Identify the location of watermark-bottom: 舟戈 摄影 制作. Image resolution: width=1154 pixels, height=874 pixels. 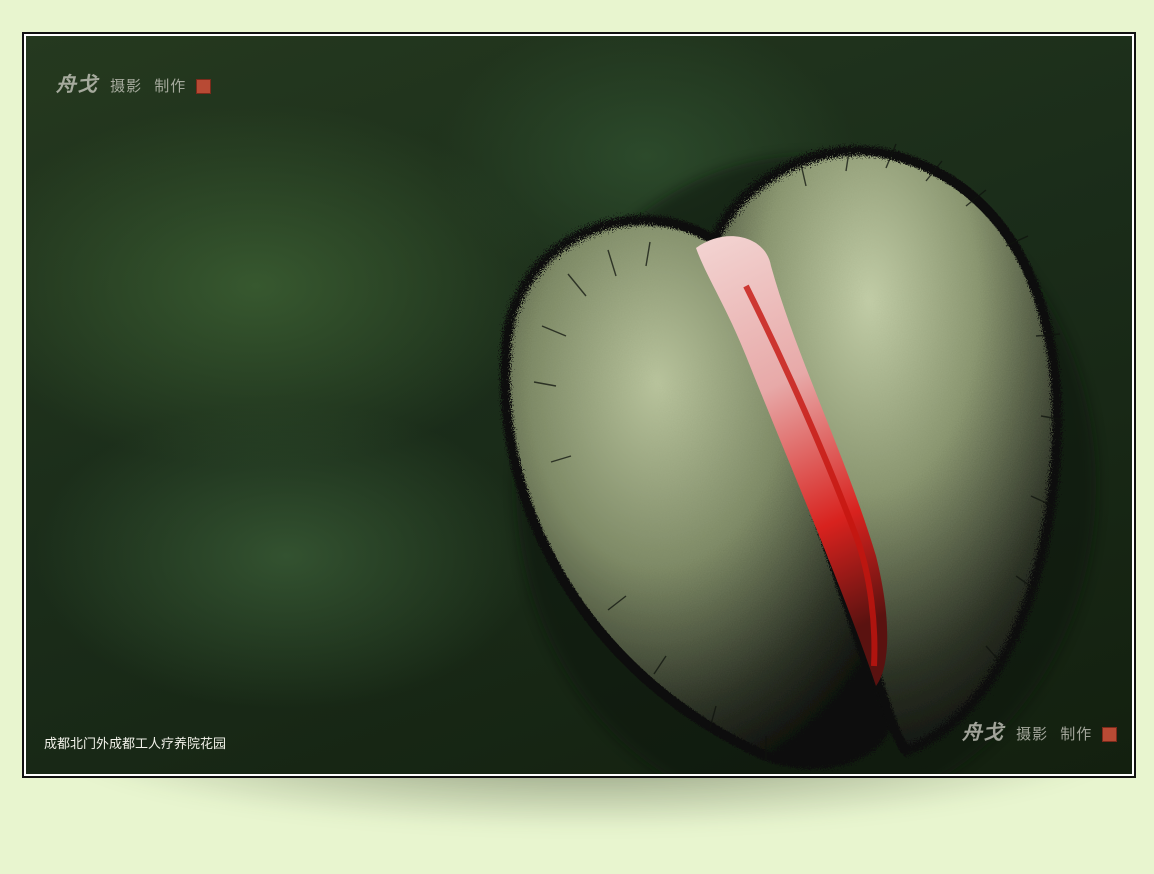
(1040, 730).